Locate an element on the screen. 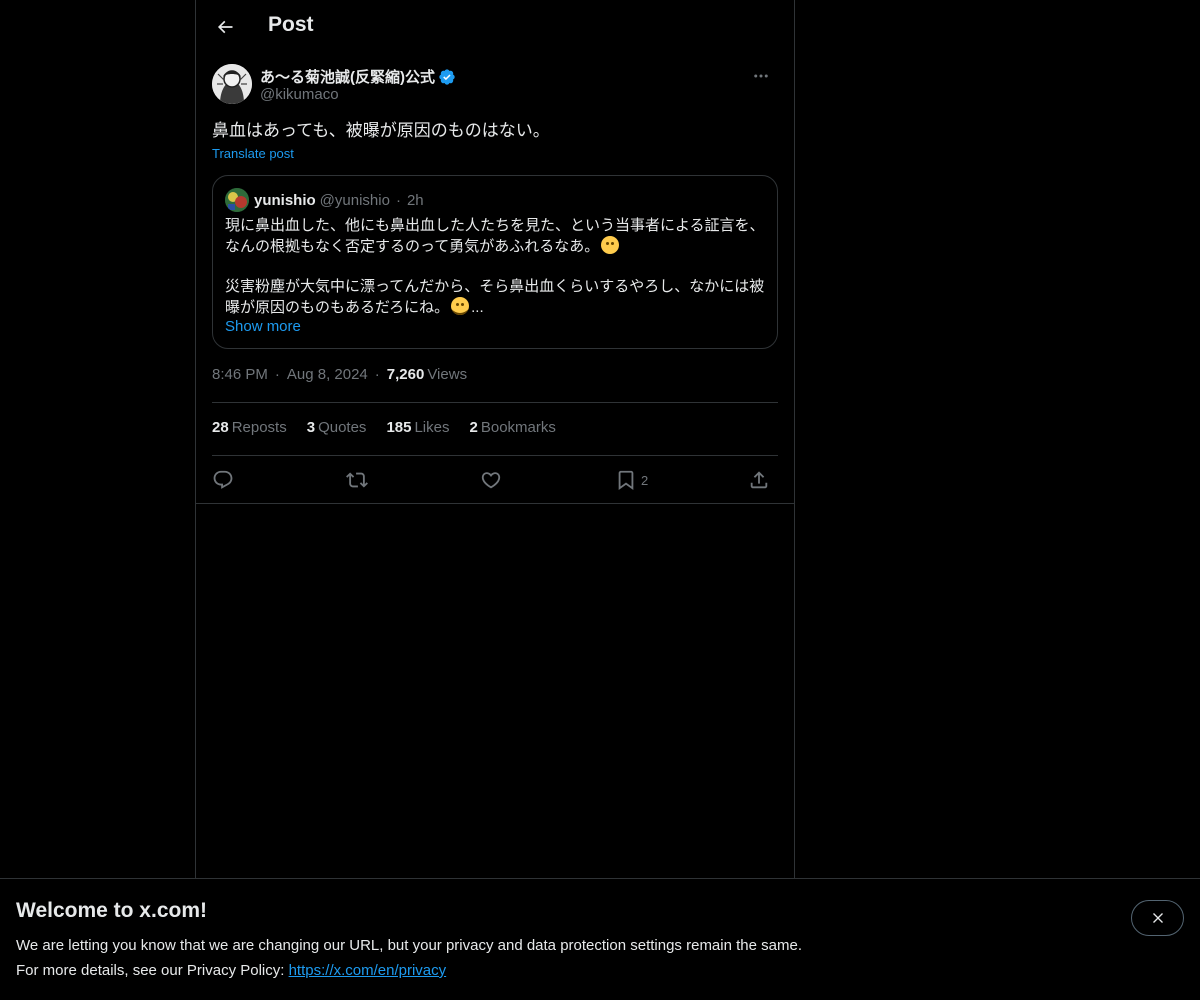  bookmarks-label: Bookmarks is located at coordinates (518, 427).